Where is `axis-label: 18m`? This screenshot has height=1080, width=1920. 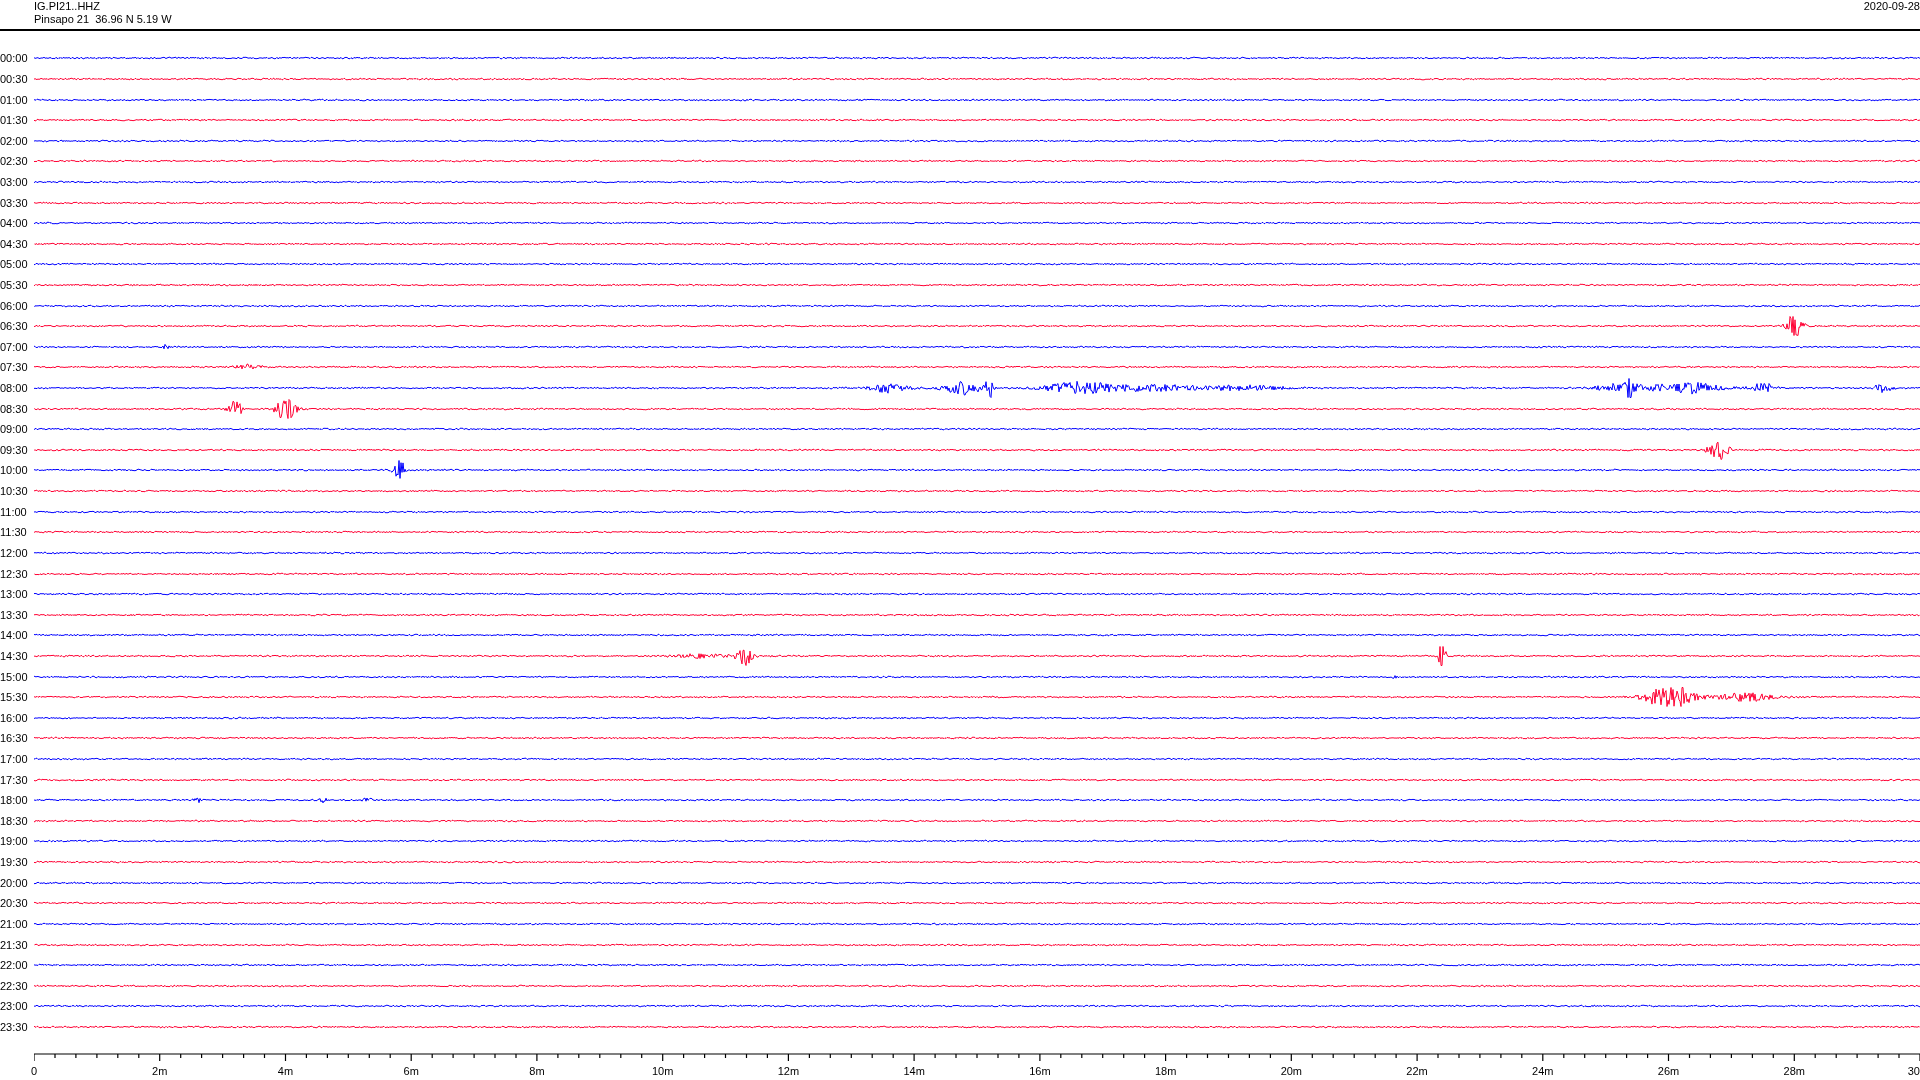
axis-label: 18m is located at coordinates (1165, 1071).